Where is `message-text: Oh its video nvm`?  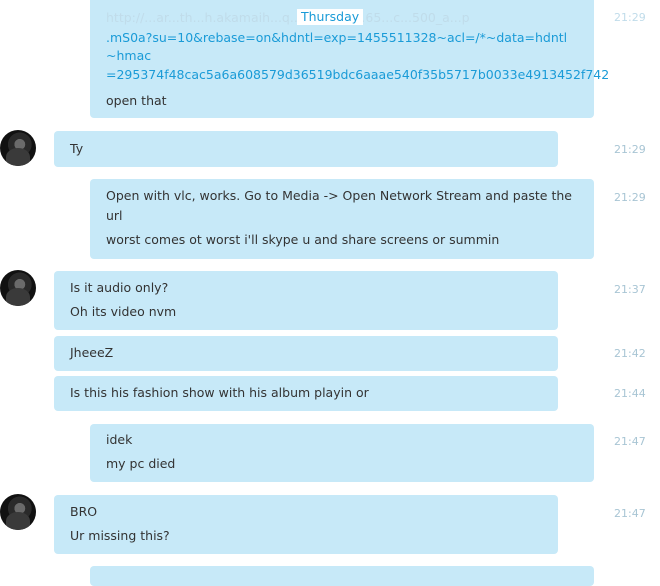
message-text: Oh its video nvm is located at coordinates (123, 311).